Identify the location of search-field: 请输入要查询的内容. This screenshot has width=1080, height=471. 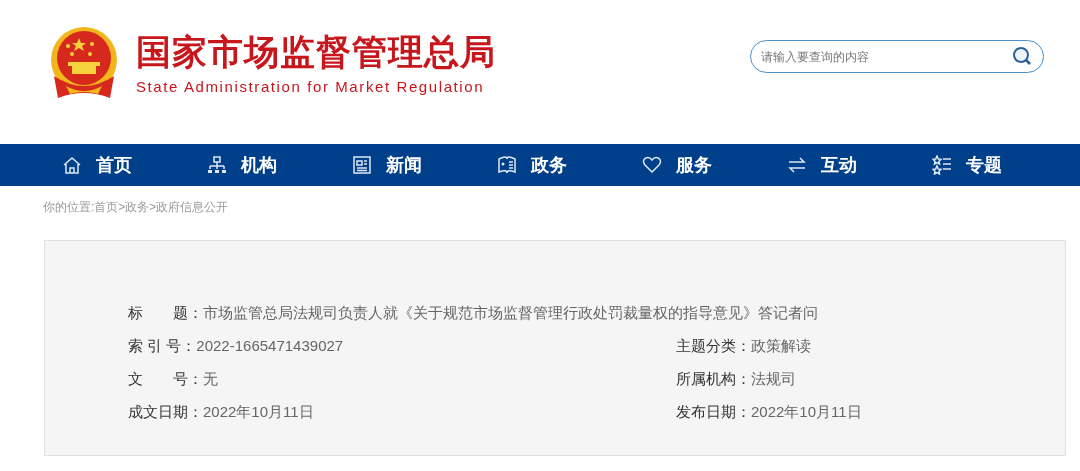
(897, 56).